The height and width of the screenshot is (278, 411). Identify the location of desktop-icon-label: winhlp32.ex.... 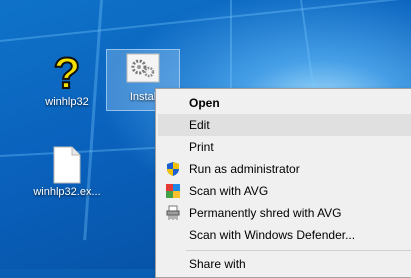
(67, 192).